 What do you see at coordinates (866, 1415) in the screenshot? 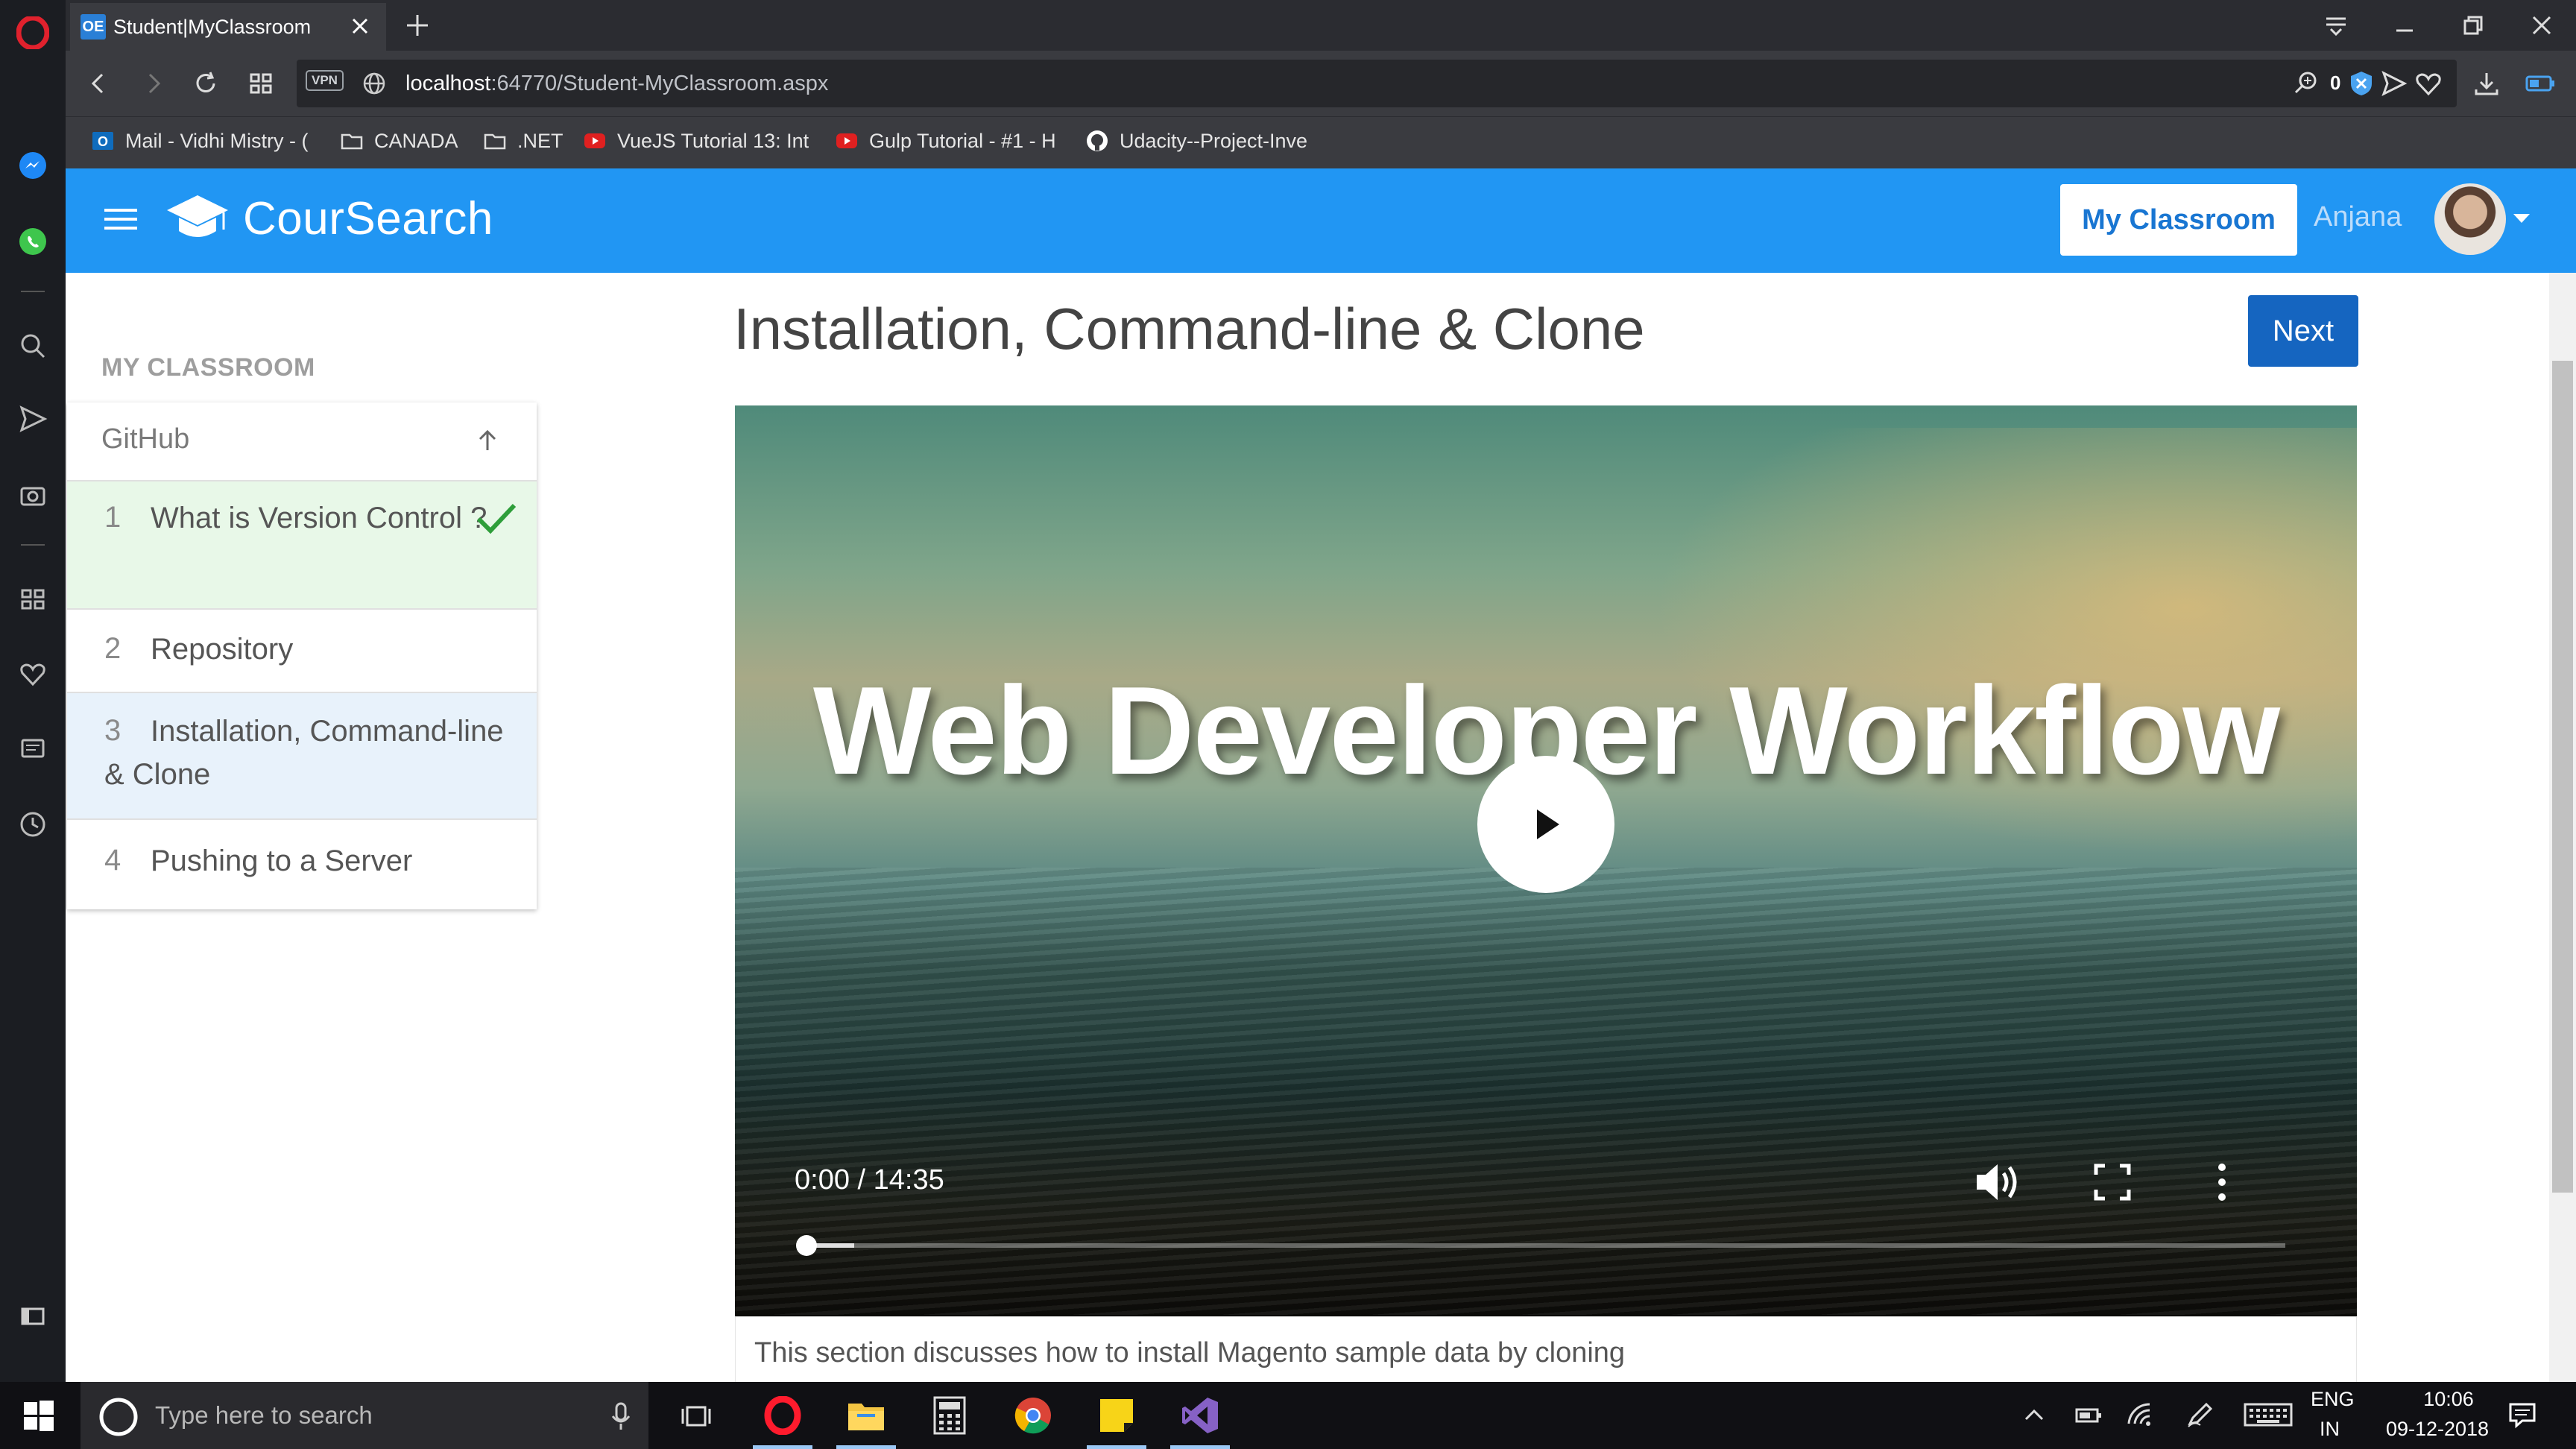
I see `taskbar-file-explorer` at bounding box center [866, 1415].